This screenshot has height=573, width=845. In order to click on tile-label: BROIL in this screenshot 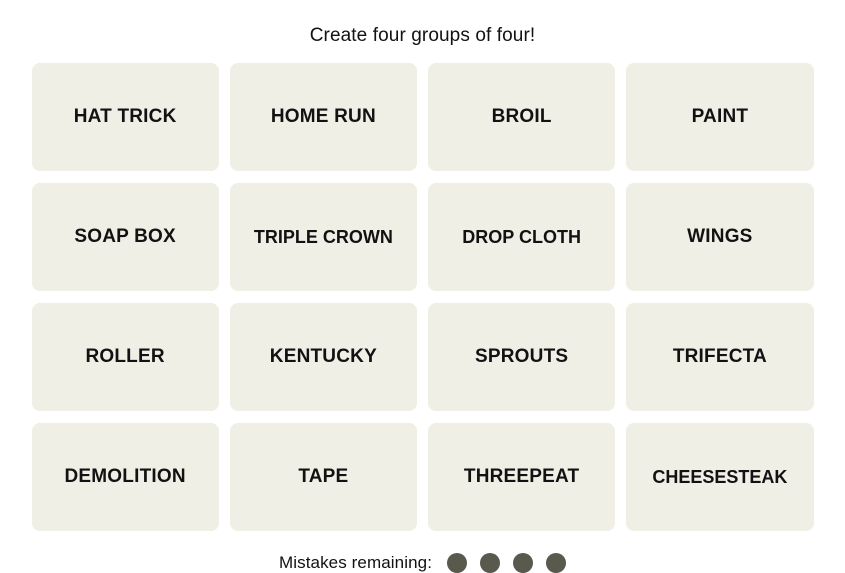, I will do `click(521, 116)`.